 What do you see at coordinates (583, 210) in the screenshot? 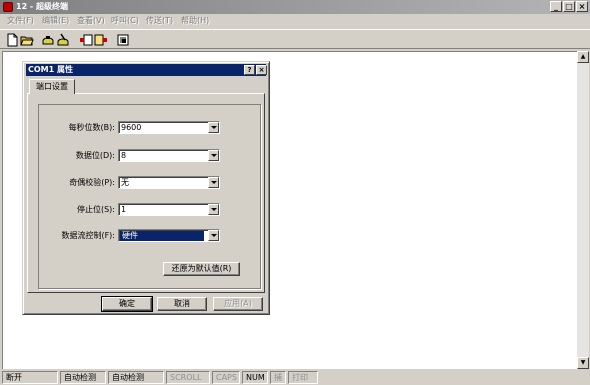
I see `vertical-scrollbar: ▲ ▼` at bounding box center [583, 210].